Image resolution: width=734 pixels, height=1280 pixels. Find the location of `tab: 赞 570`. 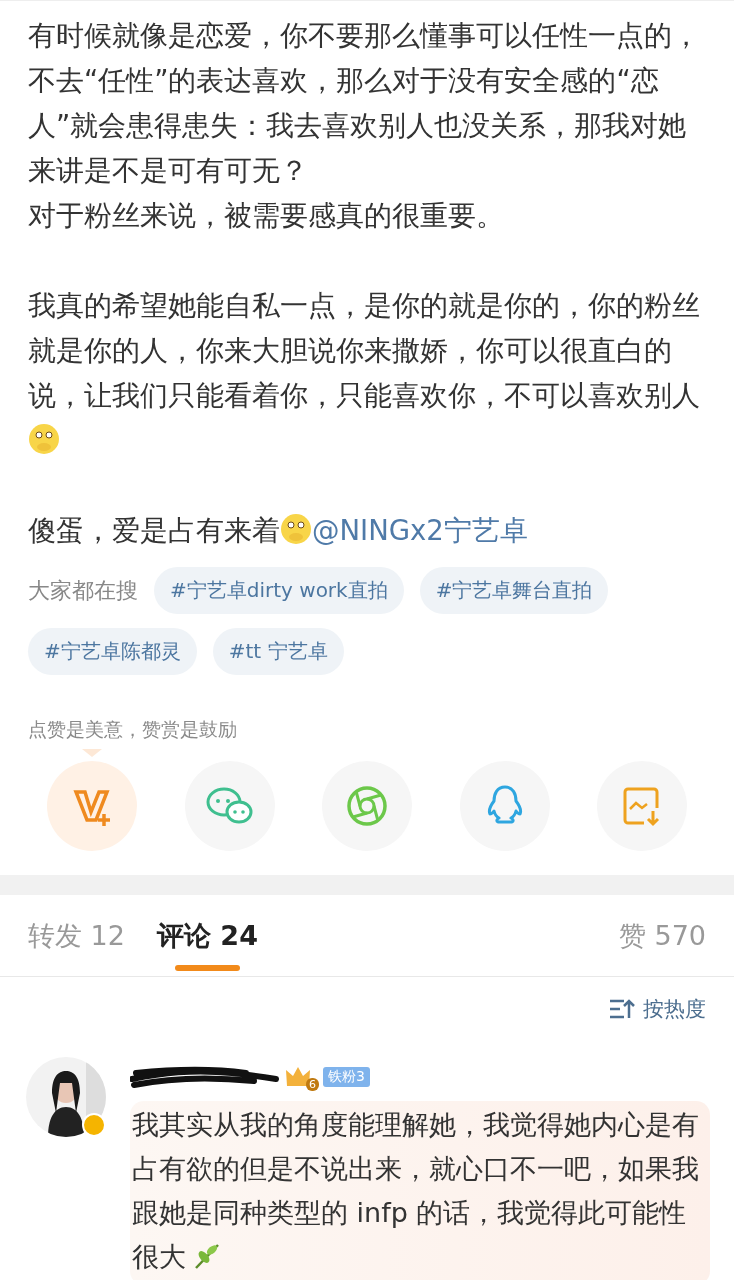

tab: 赞 570 is located at coordinates (662, 935).